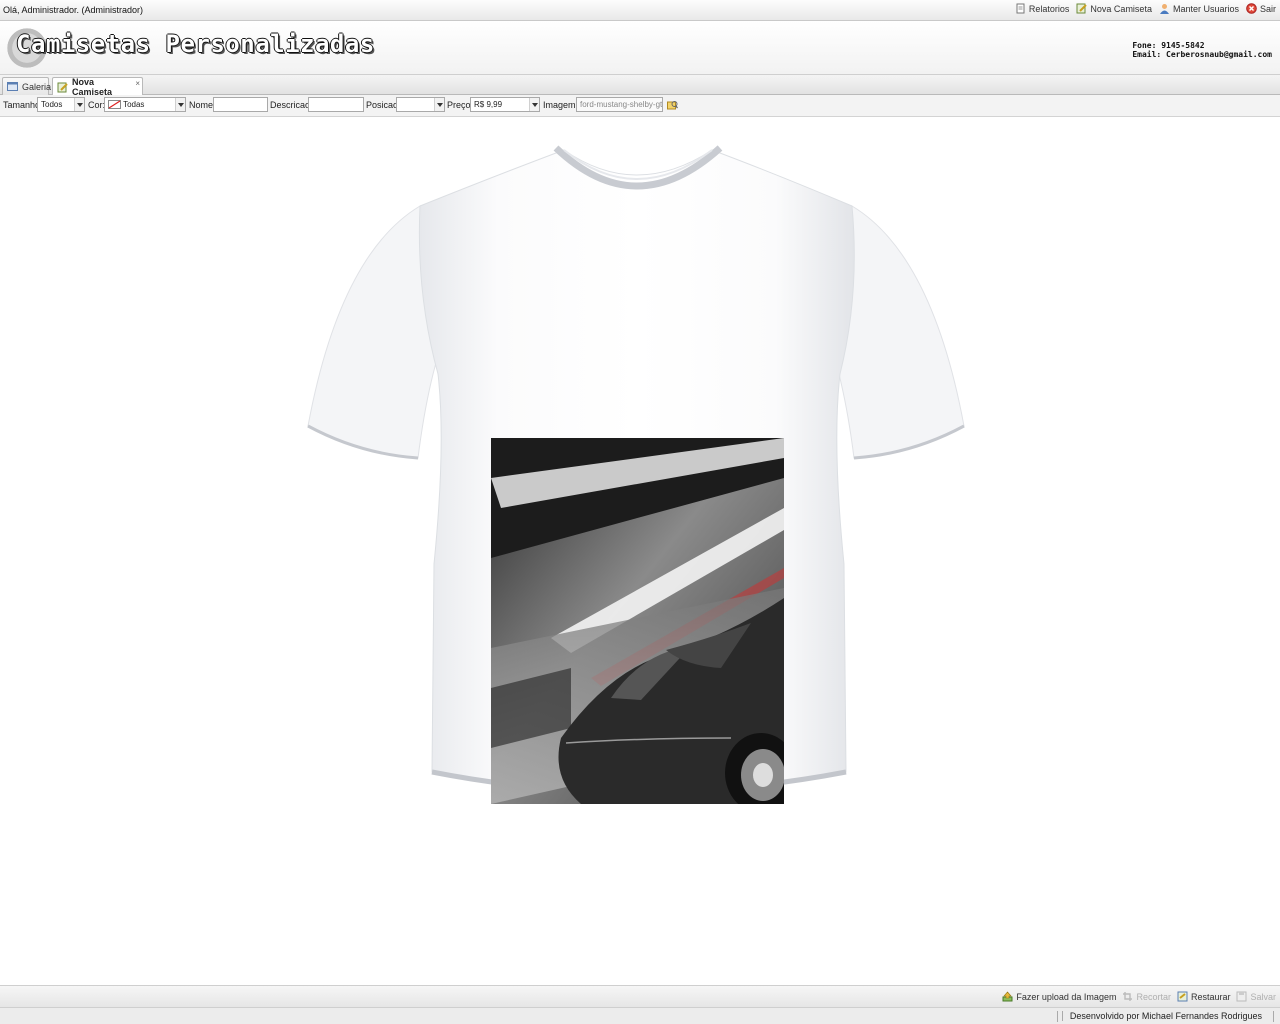 This screenshot has height=1024, width=1280. I want to click on report-icon, so click(1020, 8).